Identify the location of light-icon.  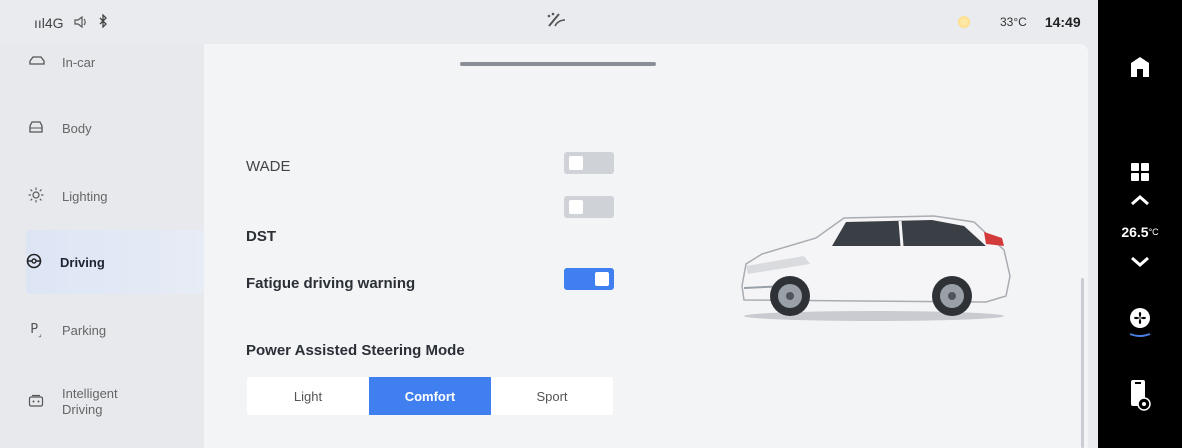
(36, 196).